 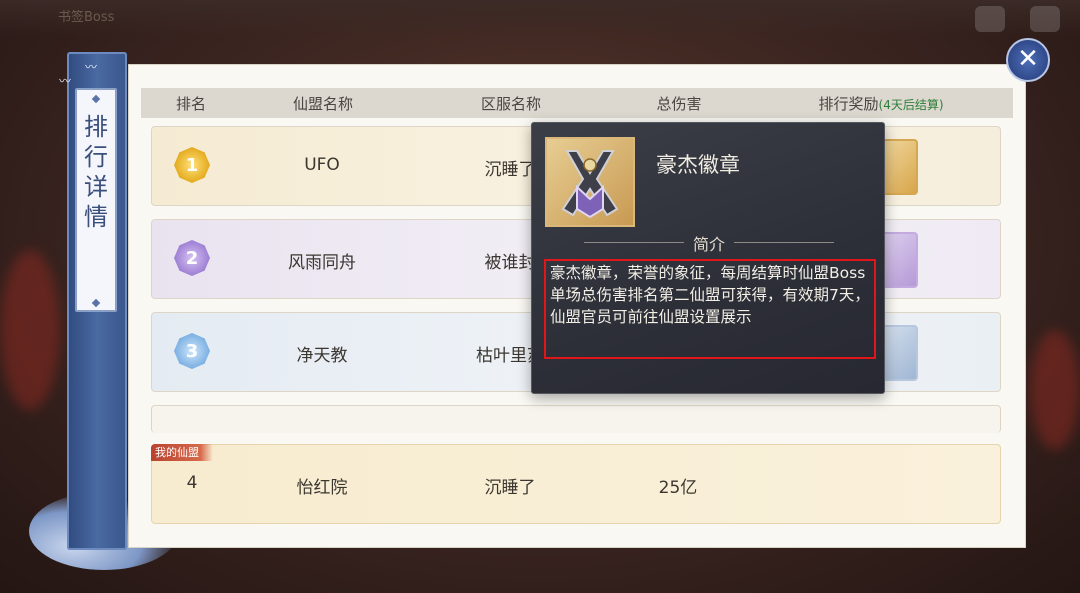 I want to click on server-name: 沉睡了, so click(x=510, y=170).